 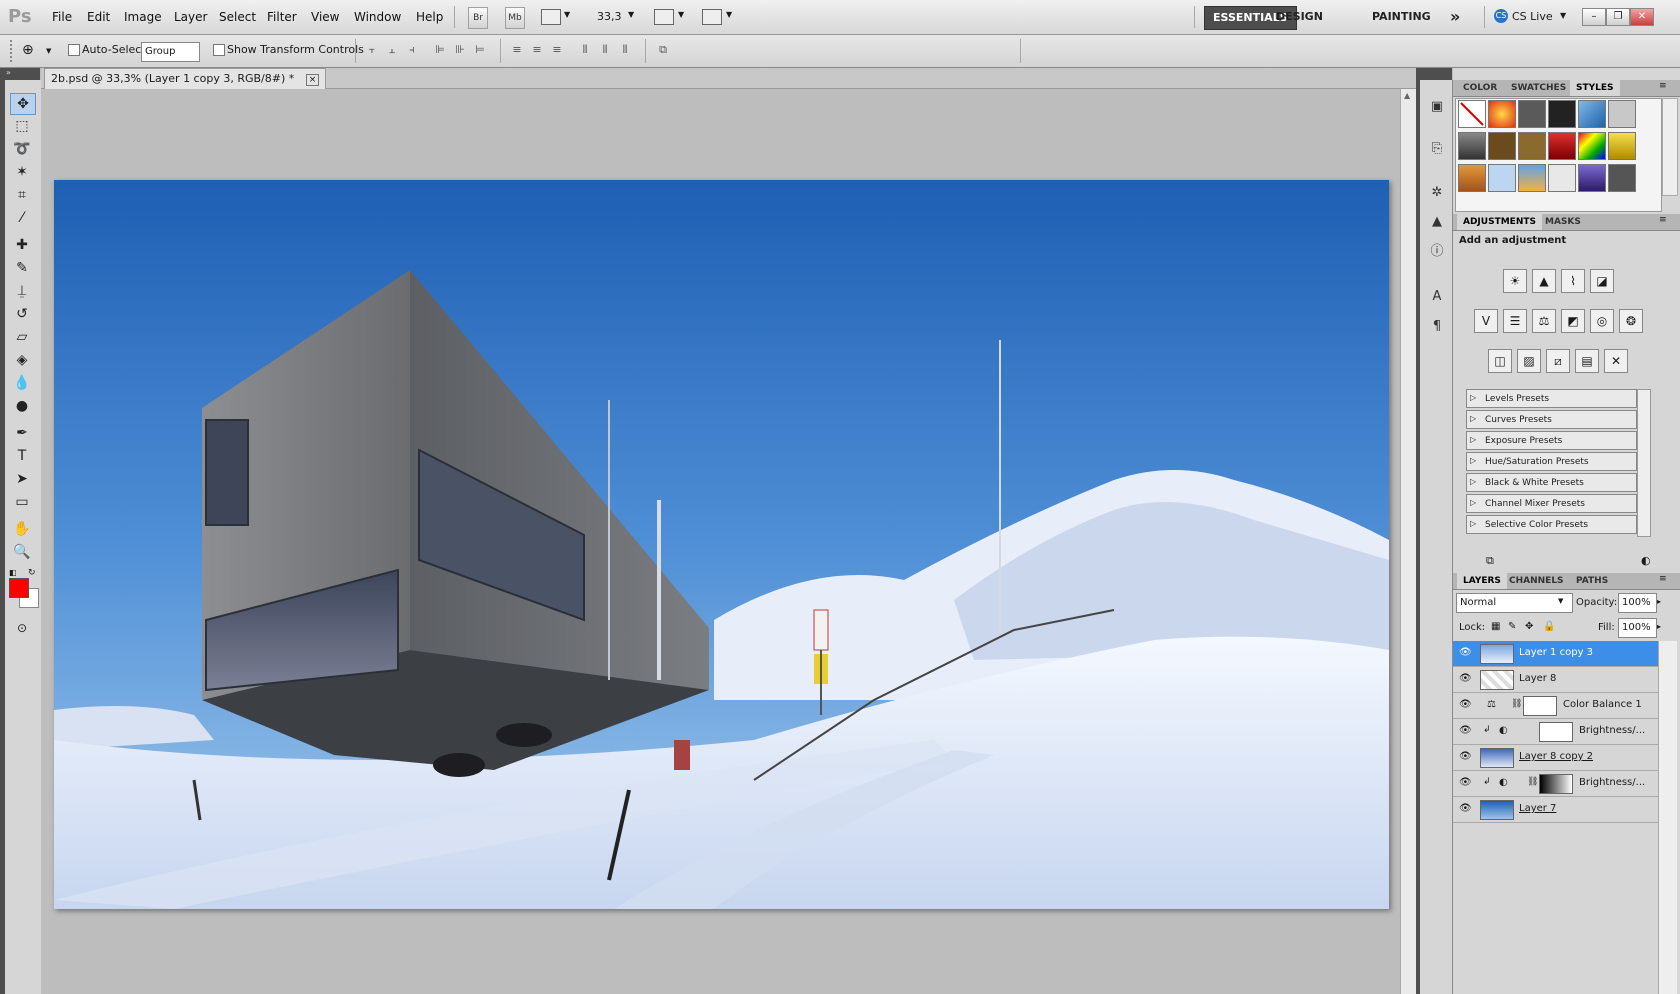 What do you see at coordinates (98, 17) in the screenshot?
I see `menu-edit: Edit` at bounding box center [98, 17].